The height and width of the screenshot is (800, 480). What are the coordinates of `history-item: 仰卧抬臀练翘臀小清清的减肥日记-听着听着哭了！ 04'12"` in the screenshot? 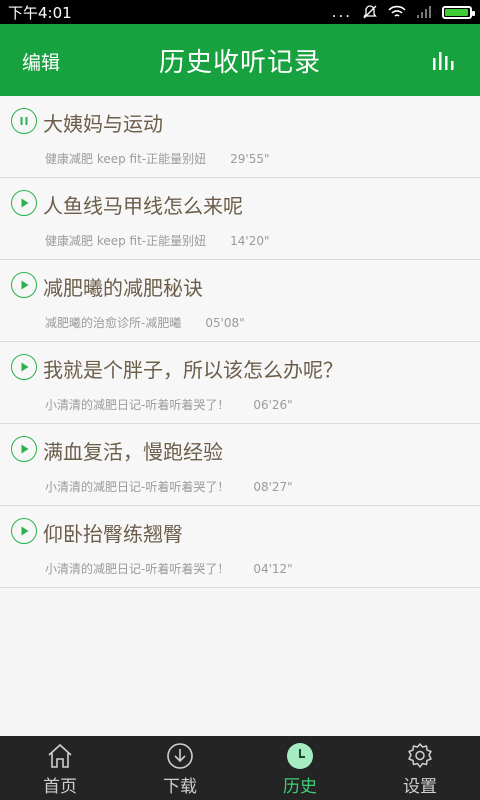 It's located at (240, 547).